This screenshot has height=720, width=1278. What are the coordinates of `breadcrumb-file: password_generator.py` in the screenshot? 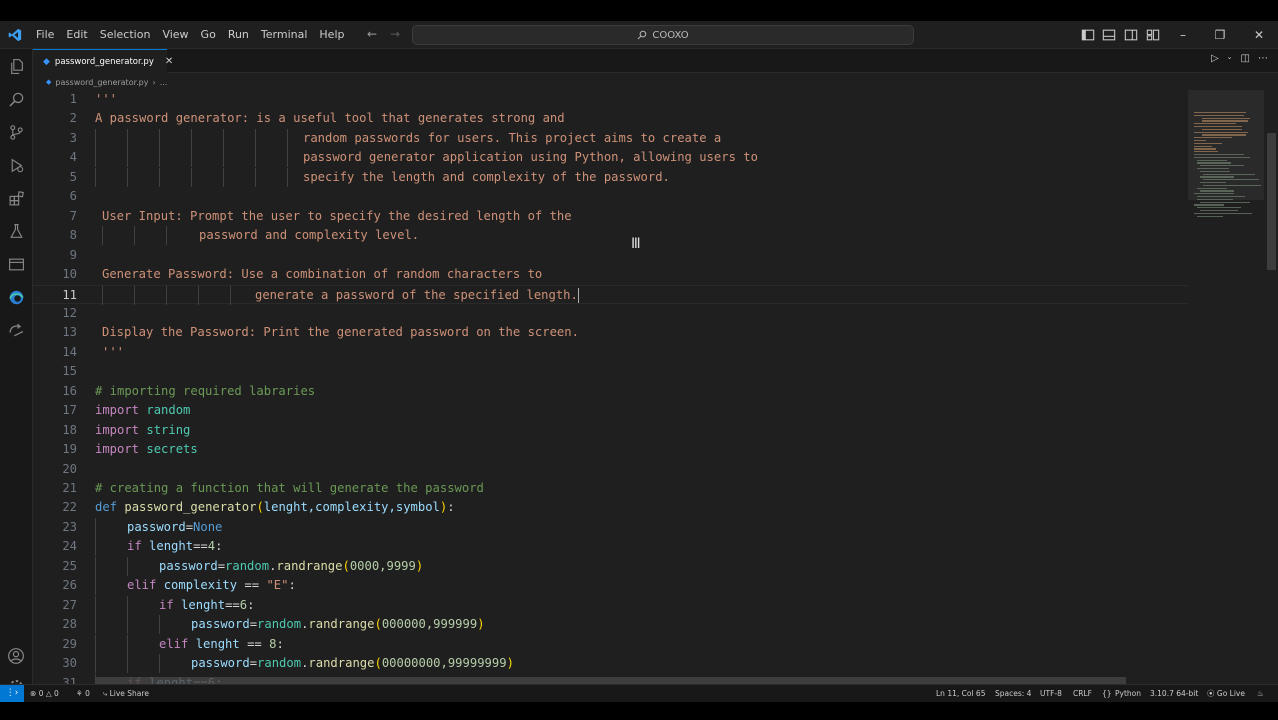 It's located at (101, 82).